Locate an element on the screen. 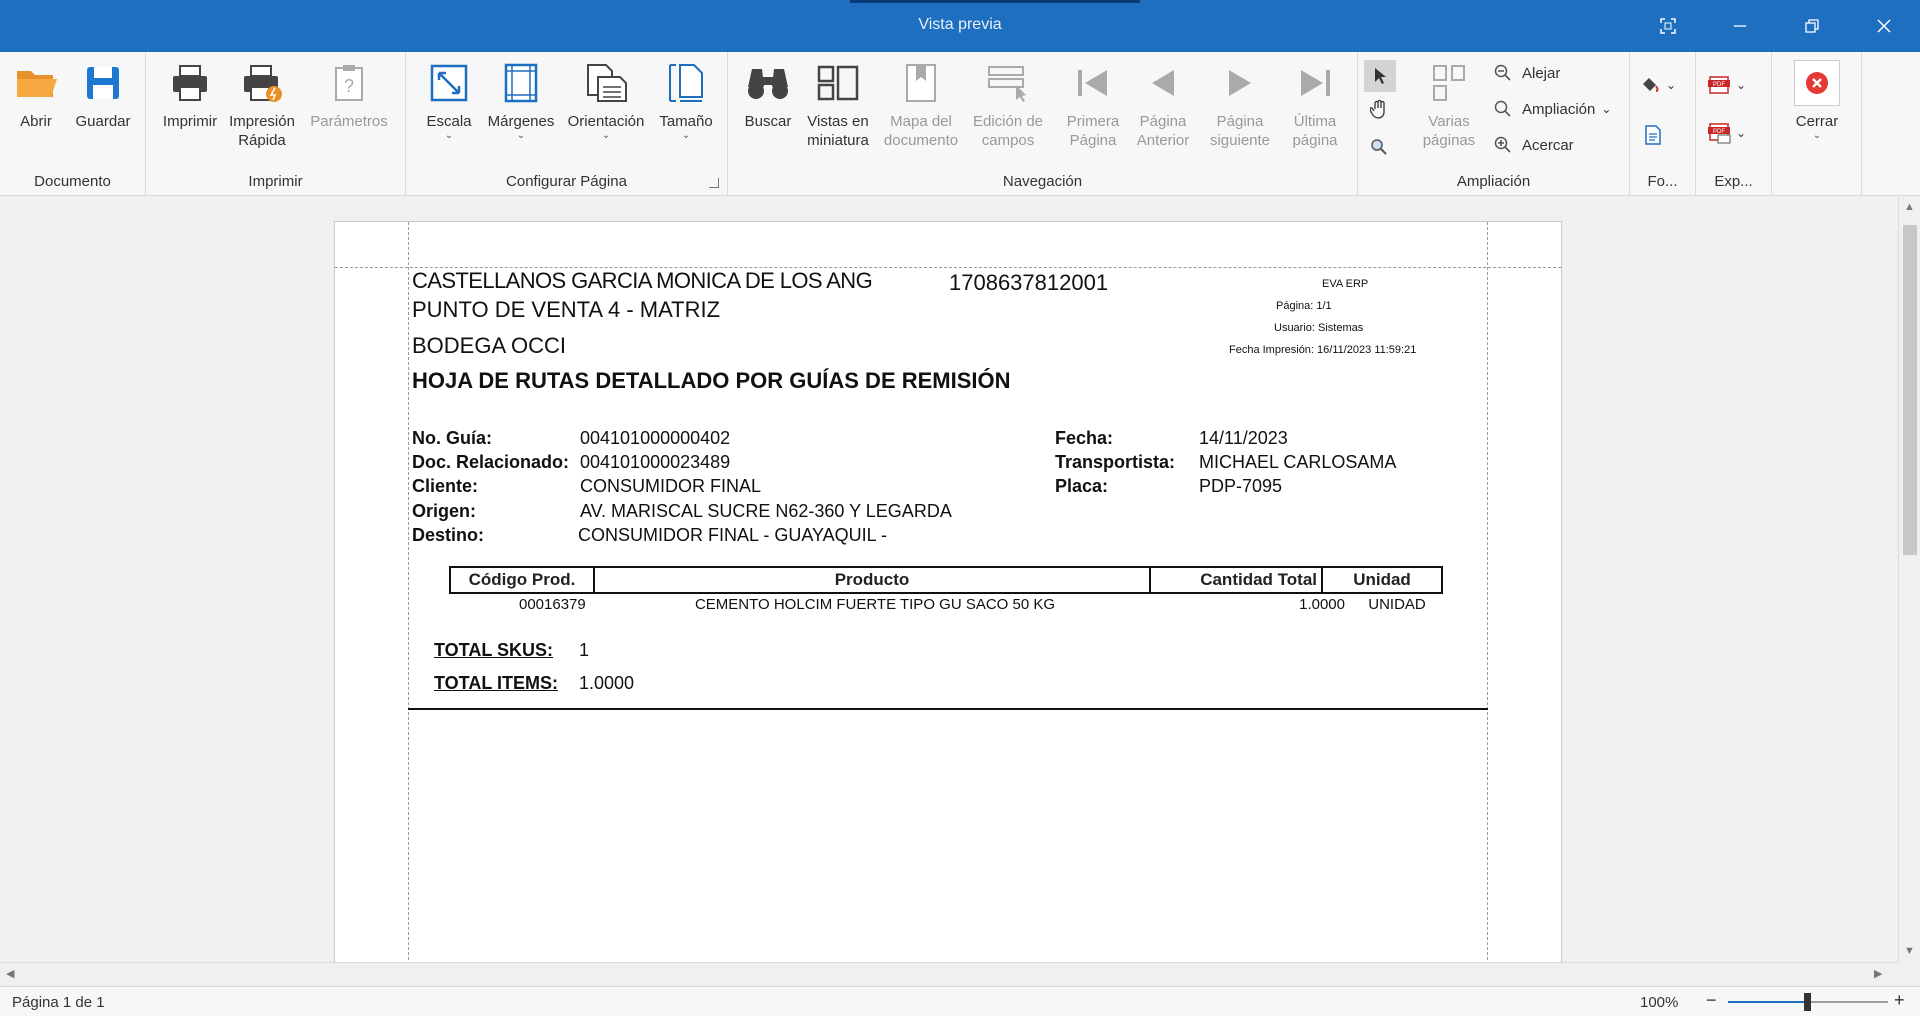 Image resolution: width=1920 pixels, height=1016 pixels. horizontal-scrollbar: ◀ ▶ is located at coordinates (949, 973).